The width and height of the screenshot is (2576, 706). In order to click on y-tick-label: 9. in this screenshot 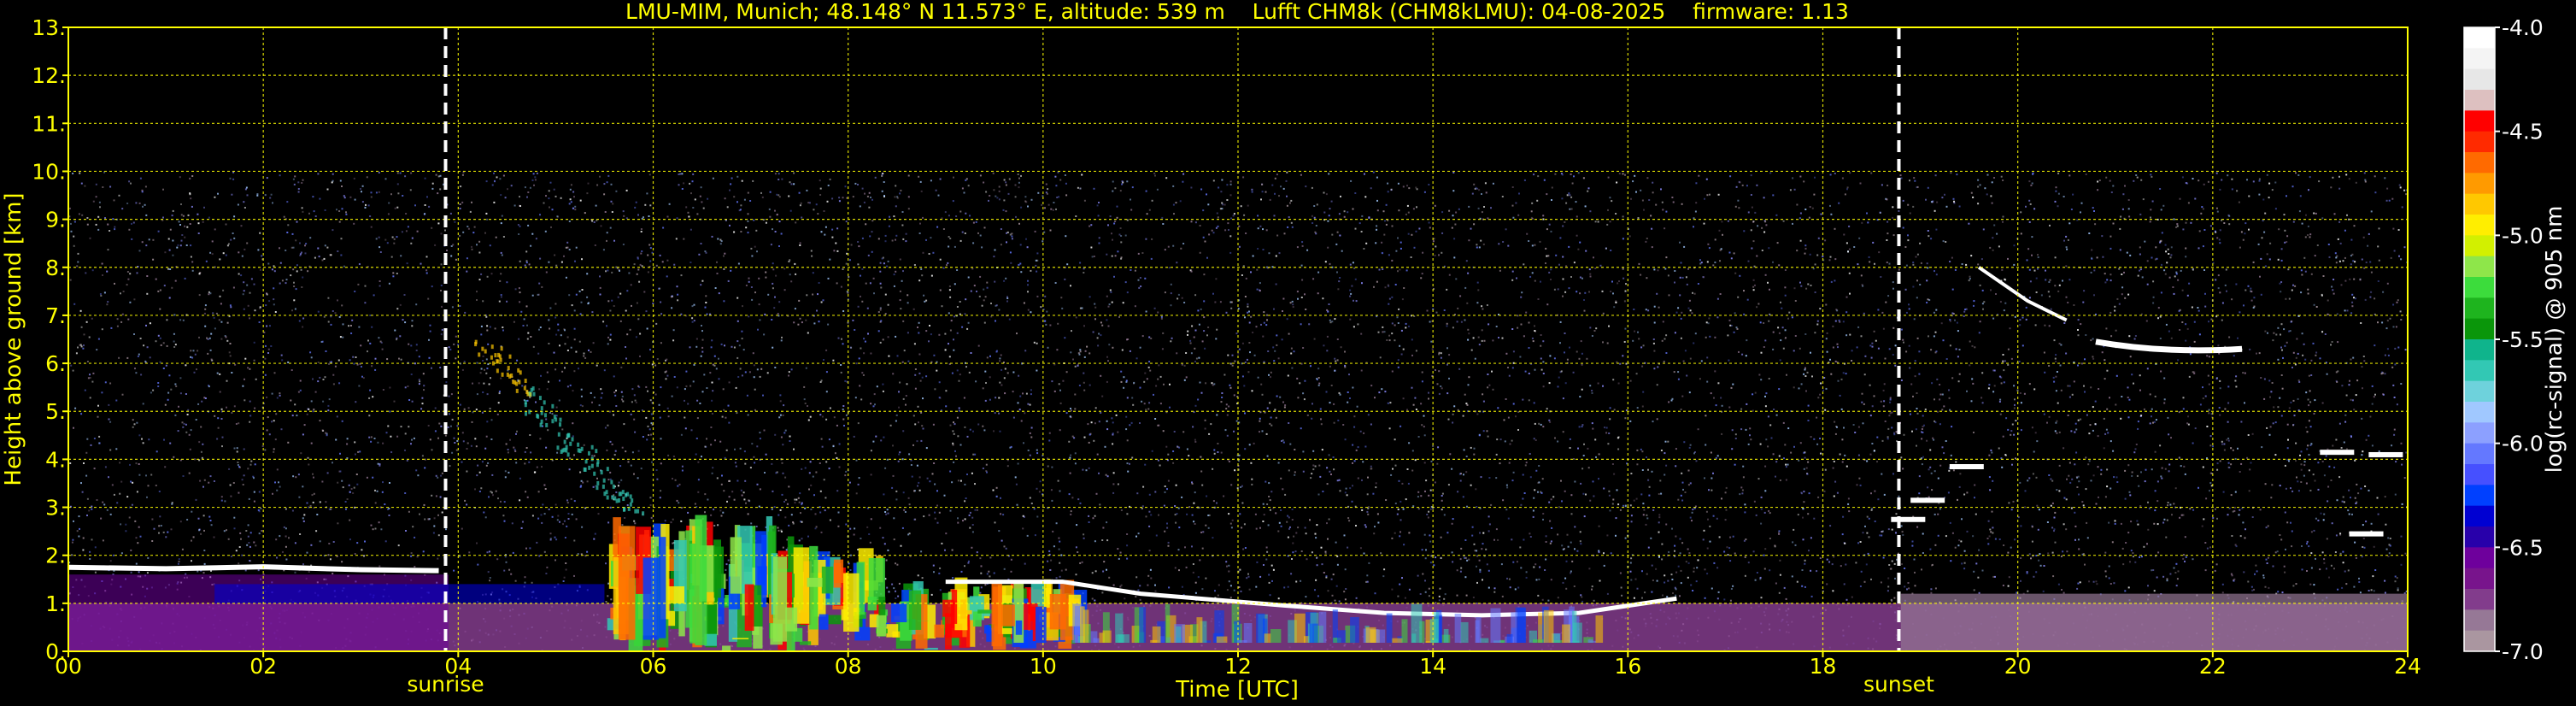, I will do `click(55, 220)`.